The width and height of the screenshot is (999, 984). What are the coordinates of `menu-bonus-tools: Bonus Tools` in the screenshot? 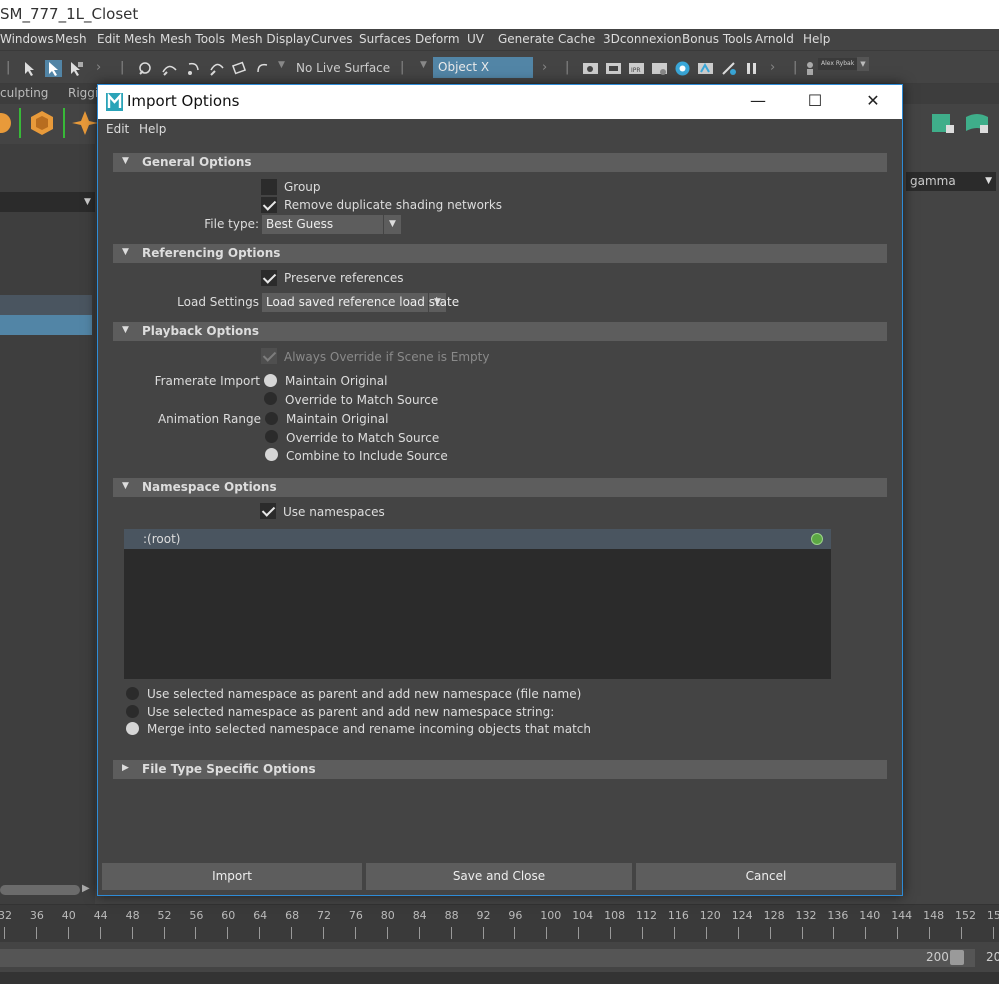 It's located at (717, 40).